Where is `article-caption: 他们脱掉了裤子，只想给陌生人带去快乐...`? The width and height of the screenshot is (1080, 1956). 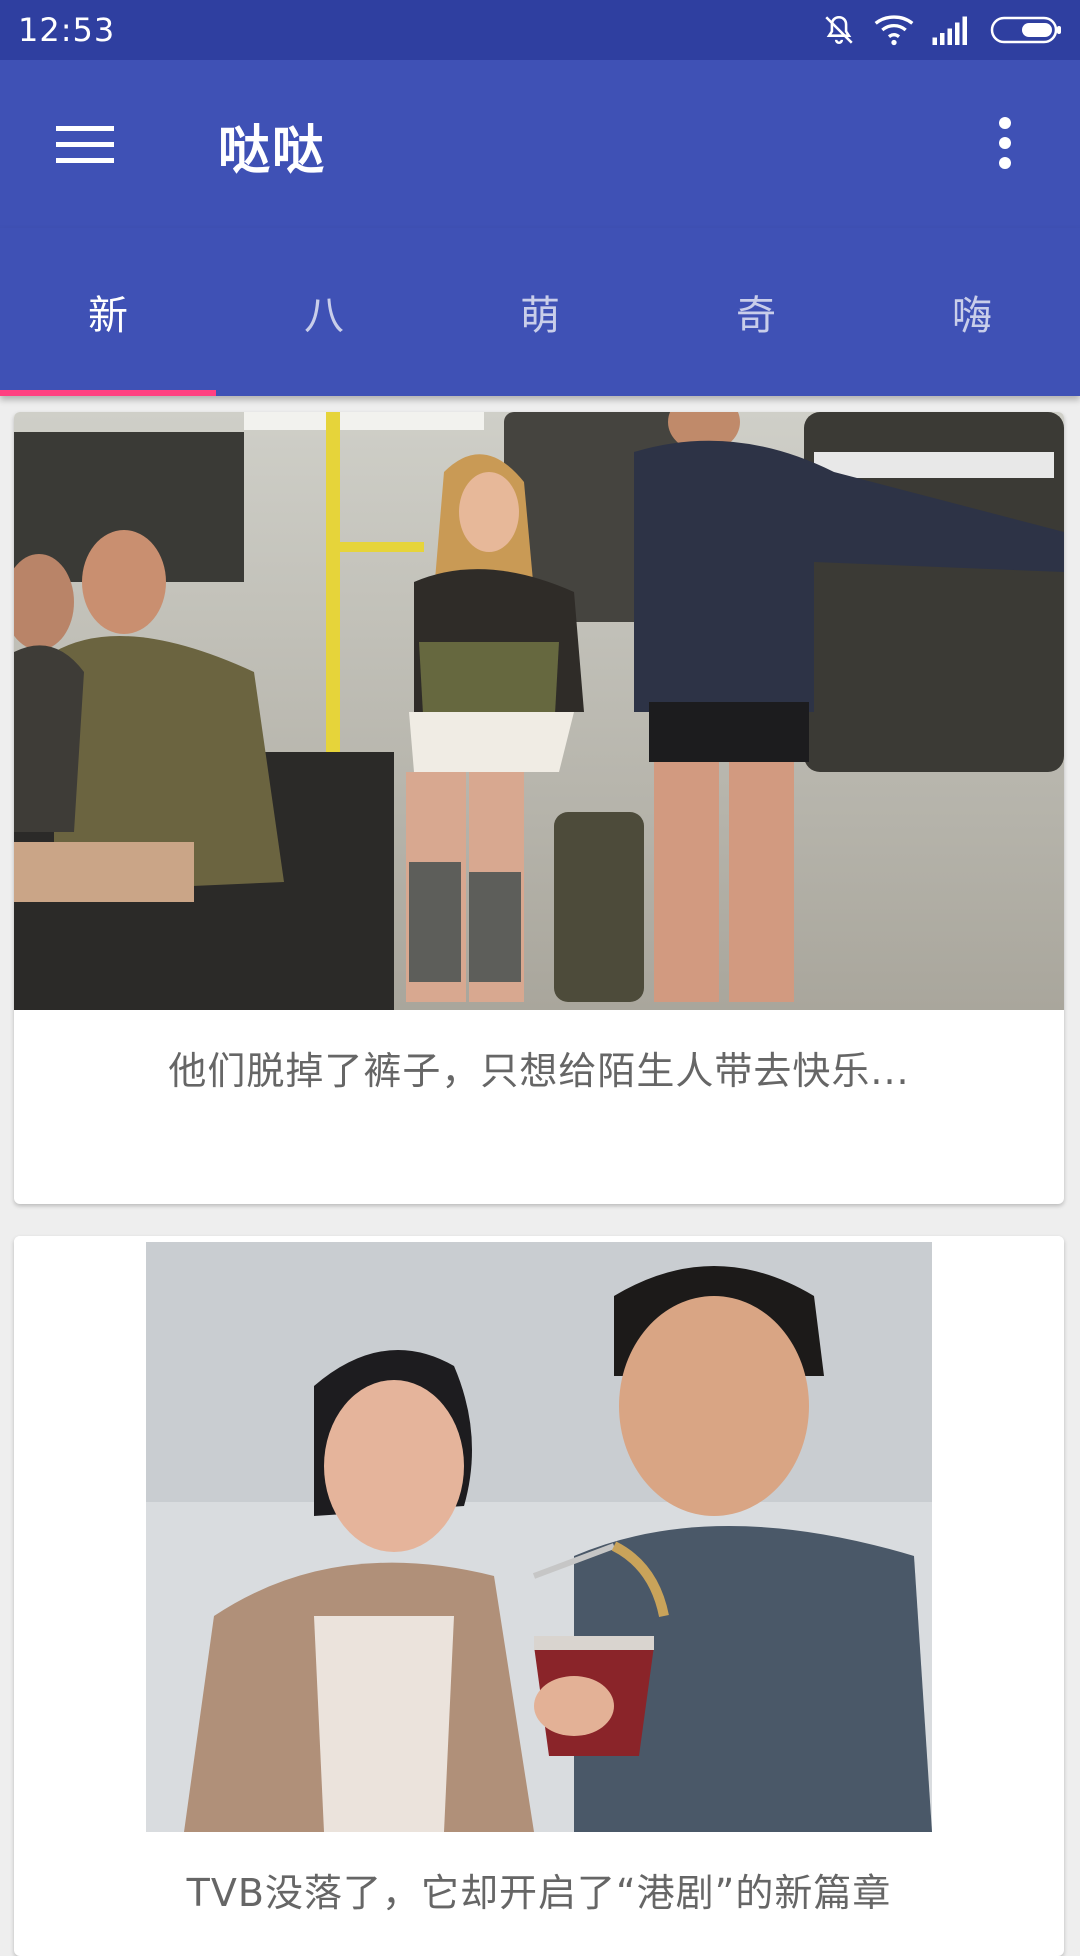 article-caption: 他们脱掉了裤子，只想给陌生人带去快乐... is located at coordinates (539, 1067).